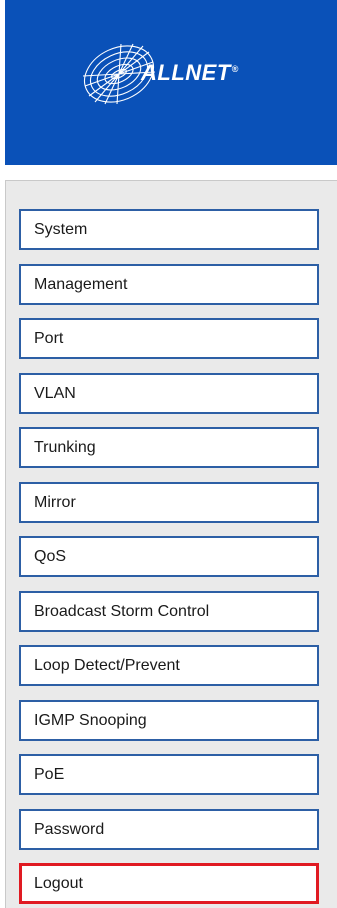 The width and height of the screenshot is (337, 908). What do you see at coordinates (169, 720) in the screenshot?
I see `menu-item-igmp-snooping: IGMP Snooping` at bounding box center [169, 720].